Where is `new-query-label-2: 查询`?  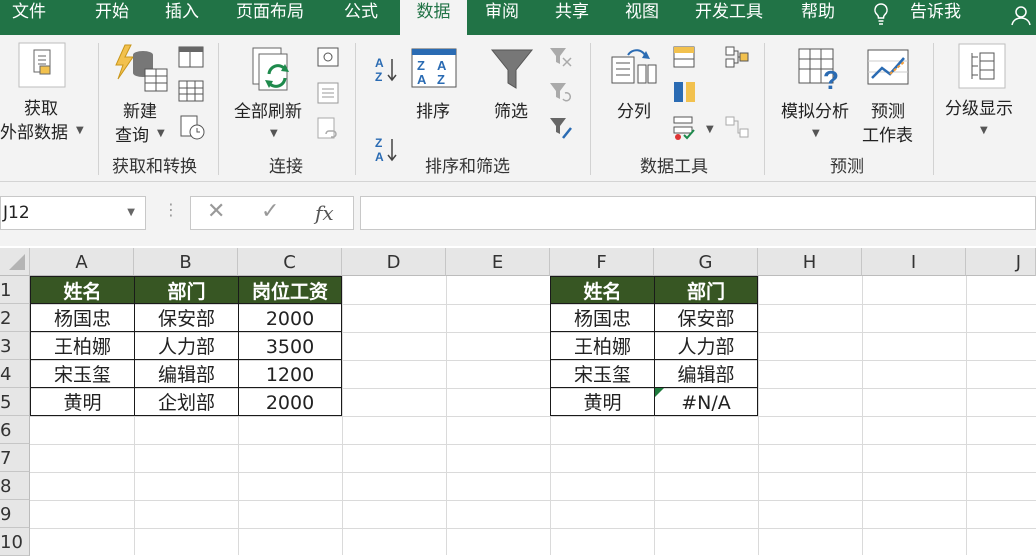
new-query-label-2: 查询 is located at coordinates (132, 136).